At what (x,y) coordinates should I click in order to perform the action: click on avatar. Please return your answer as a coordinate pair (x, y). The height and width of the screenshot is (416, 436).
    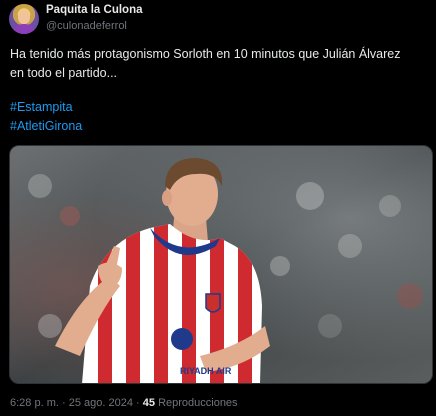
    Looking at the image, I should click on (24, 19).